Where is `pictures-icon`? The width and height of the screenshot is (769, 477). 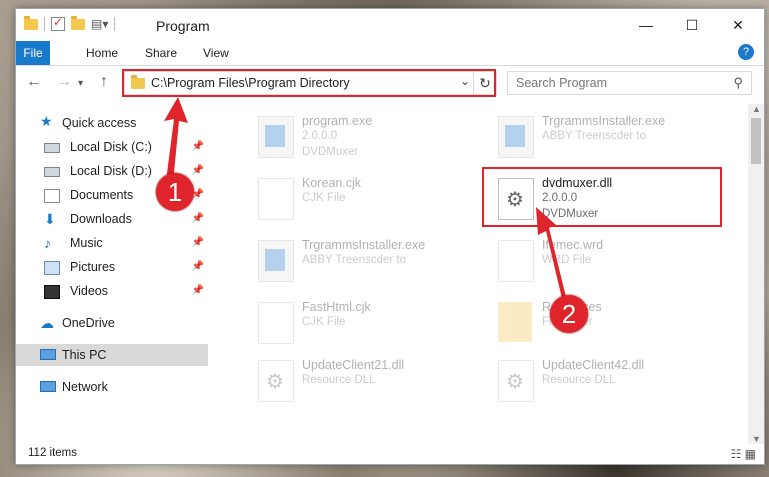 pictures-icon is located at coordinates (52, 268).